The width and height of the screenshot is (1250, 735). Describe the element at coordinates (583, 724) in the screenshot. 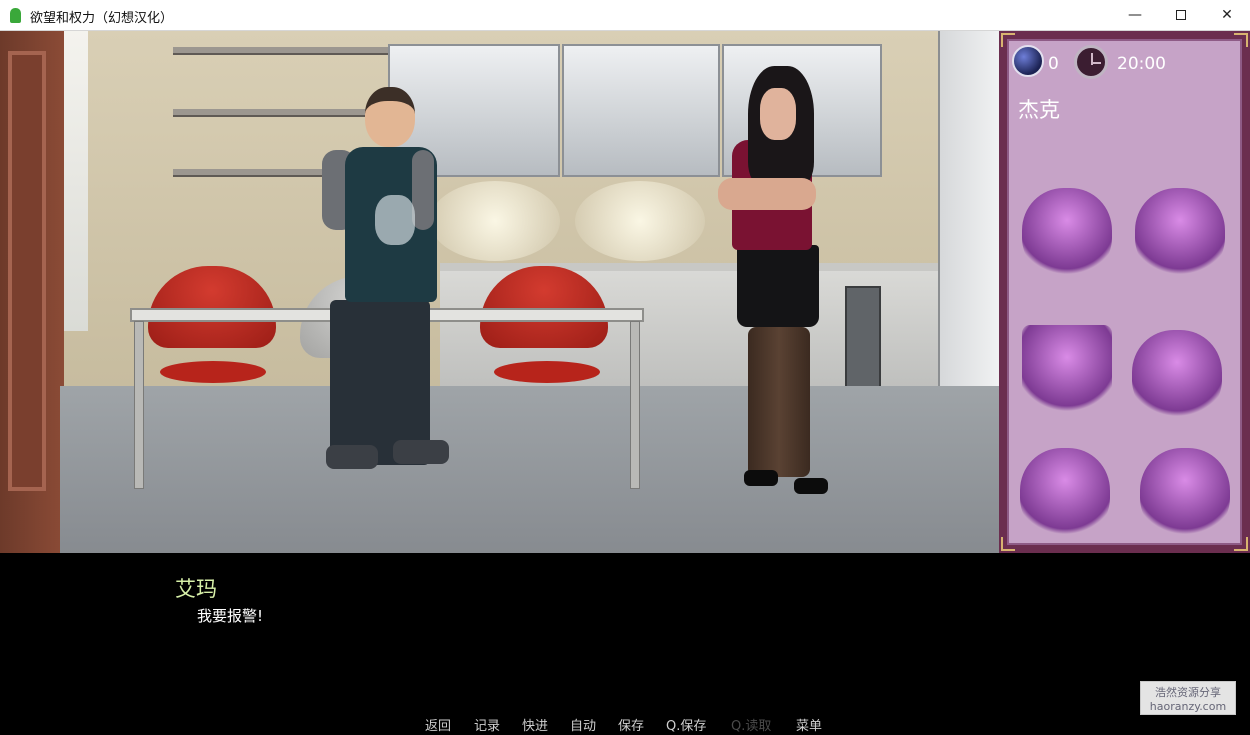

I see `auto-button: 自动` at that location.